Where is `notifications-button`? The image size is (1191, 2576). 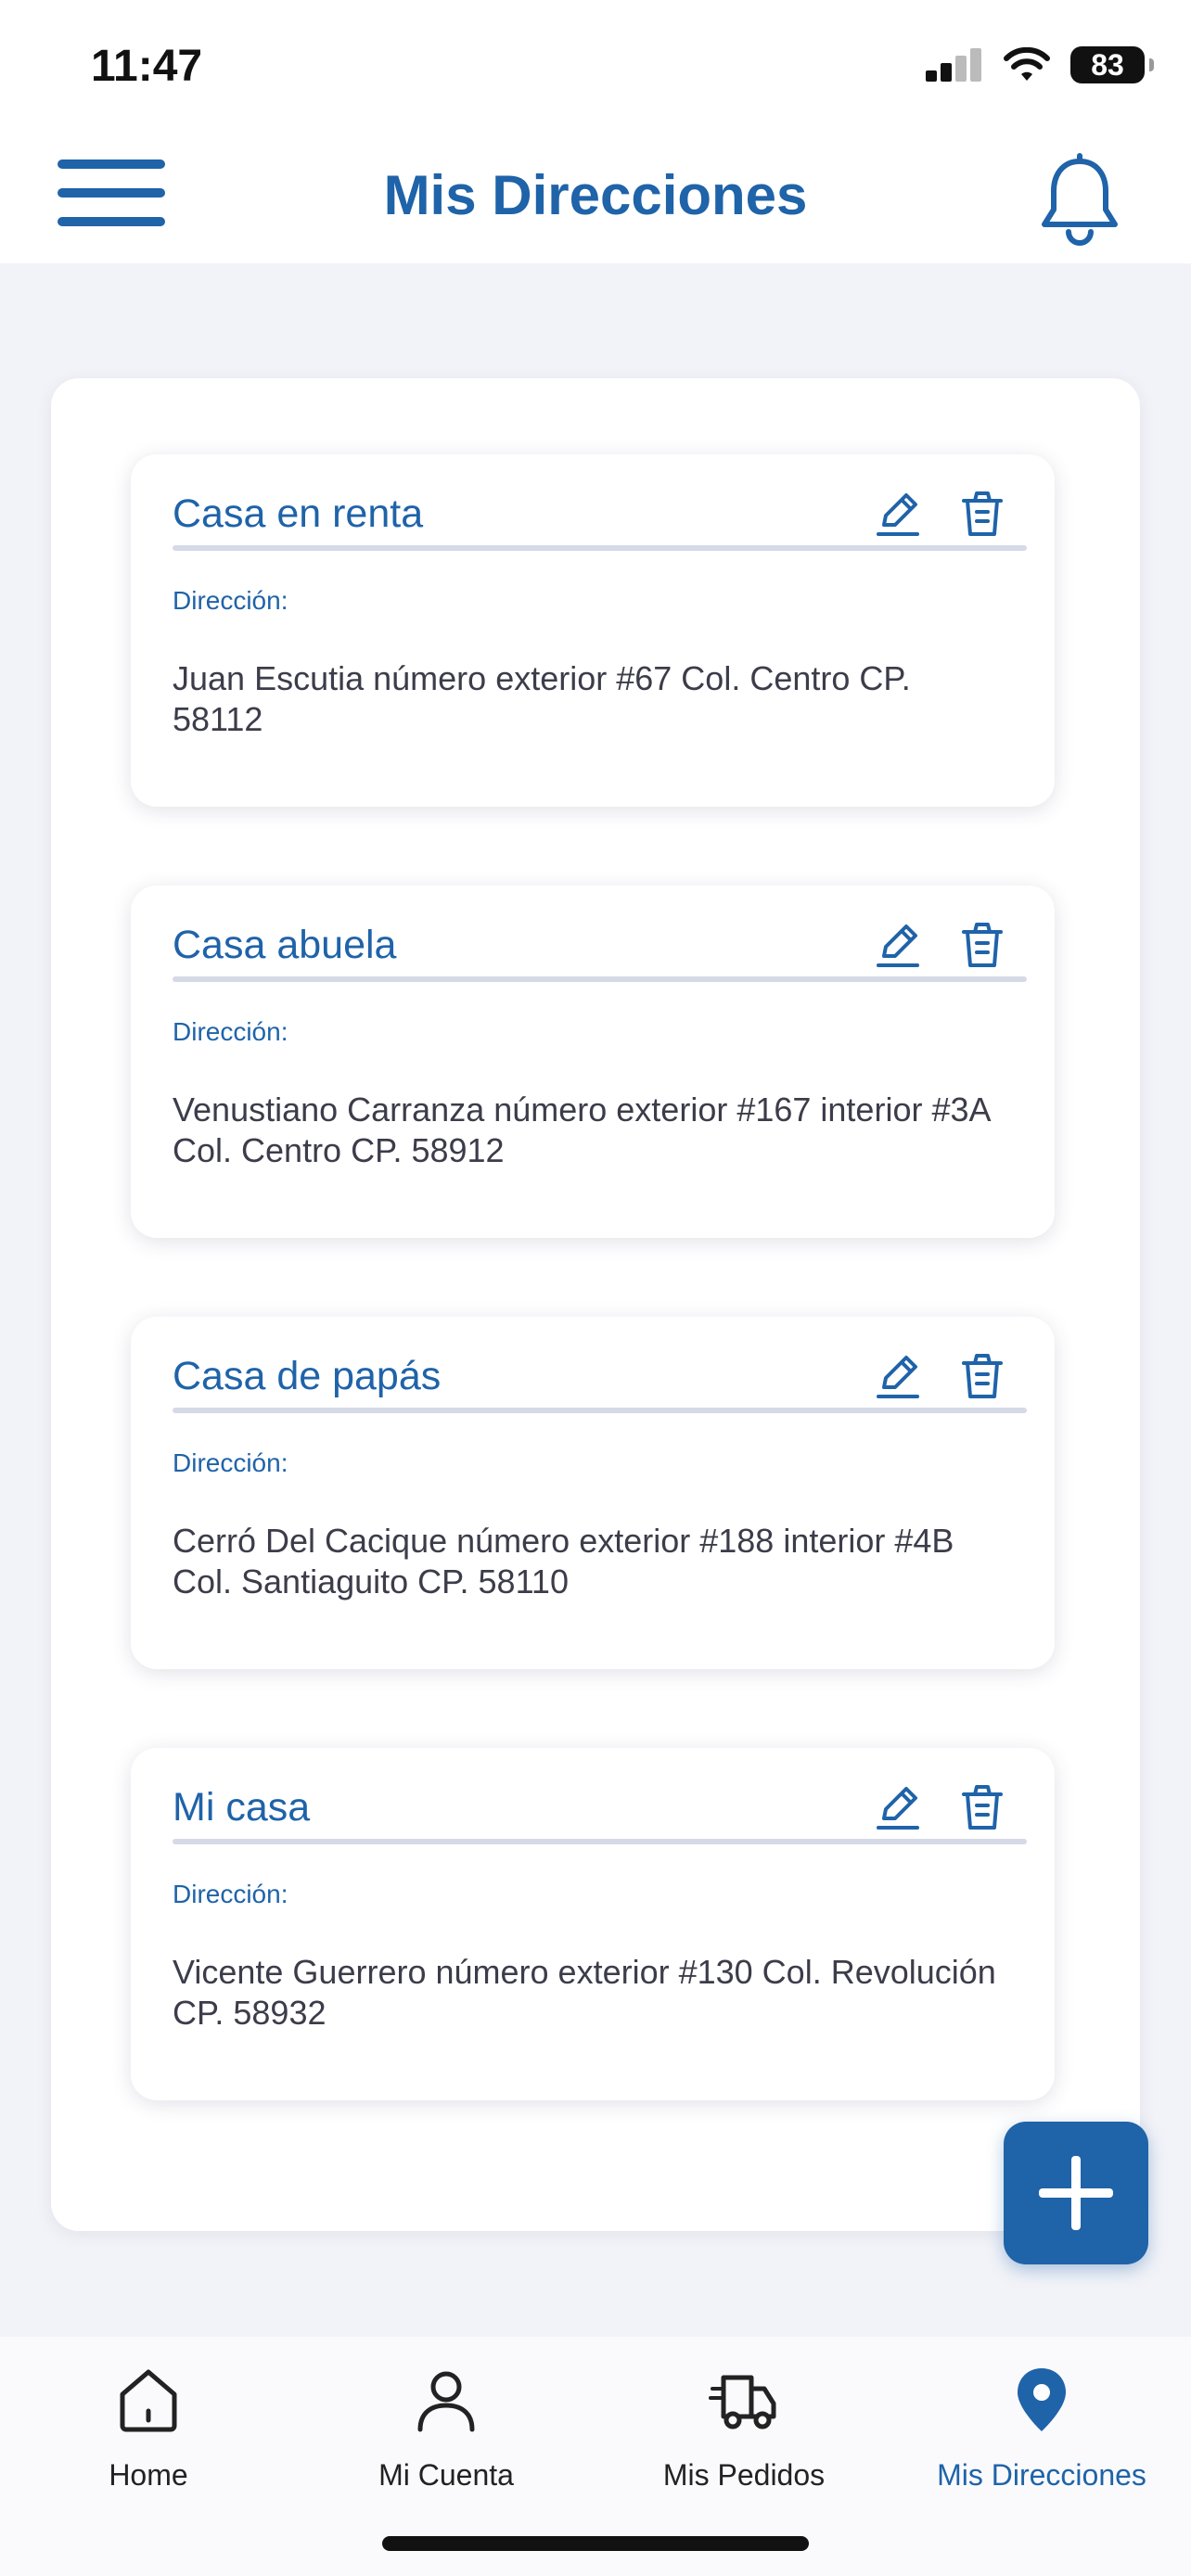 notifications-button is located at coordinates (1079, 202).